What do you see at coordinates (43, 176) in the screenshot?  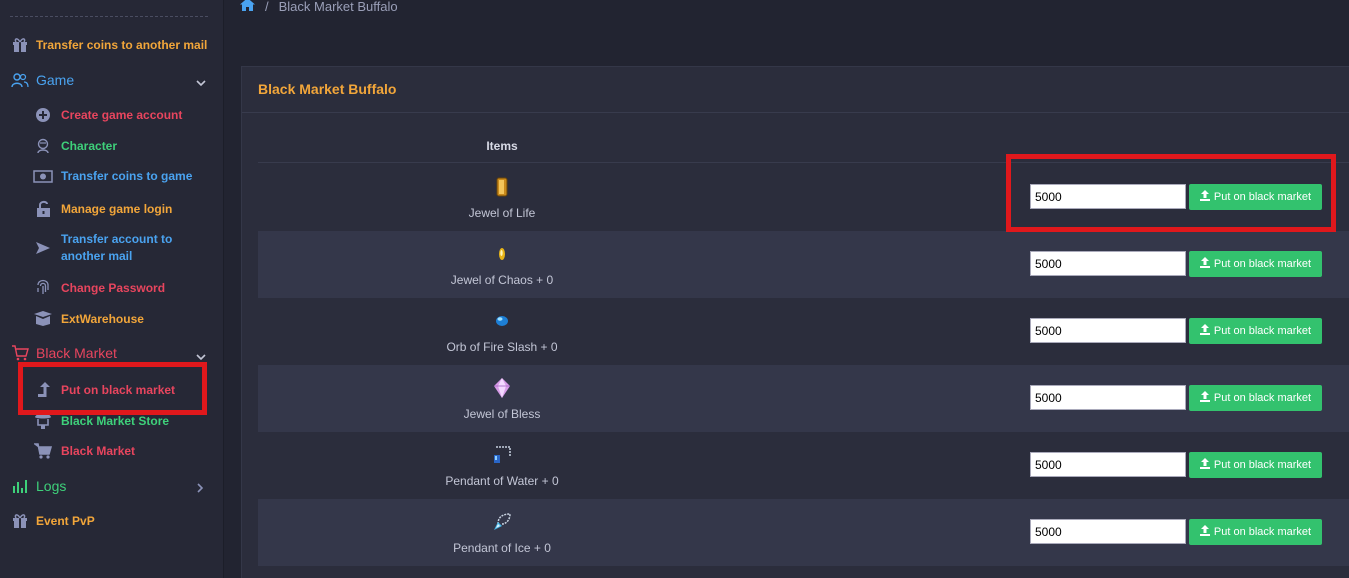 I see `money-icon` at bounding box center [43, 176].